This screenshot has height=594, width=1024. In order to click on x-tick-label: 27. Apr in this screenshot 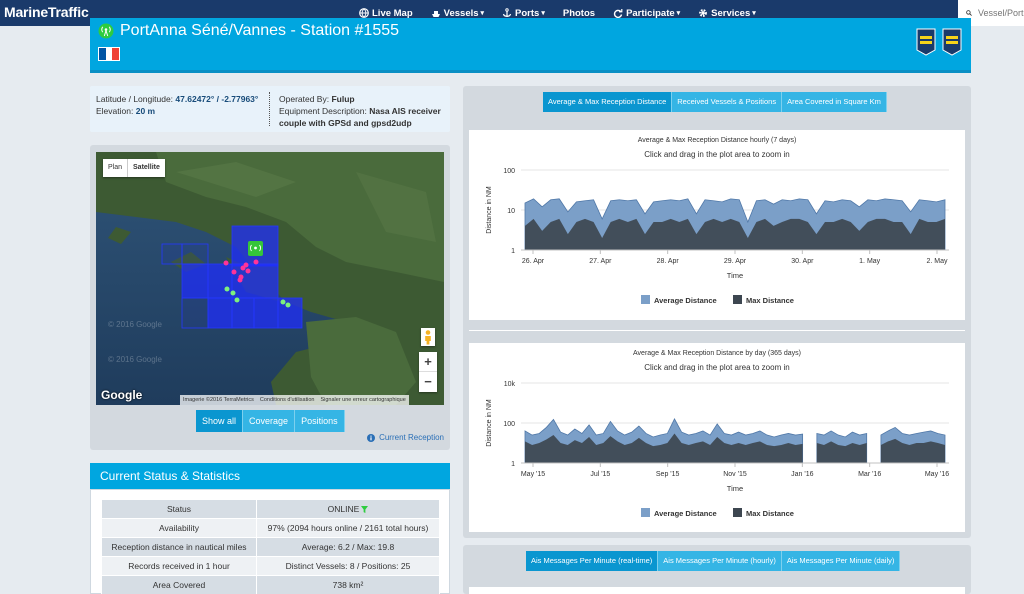, I will do `click(600, 261)`.